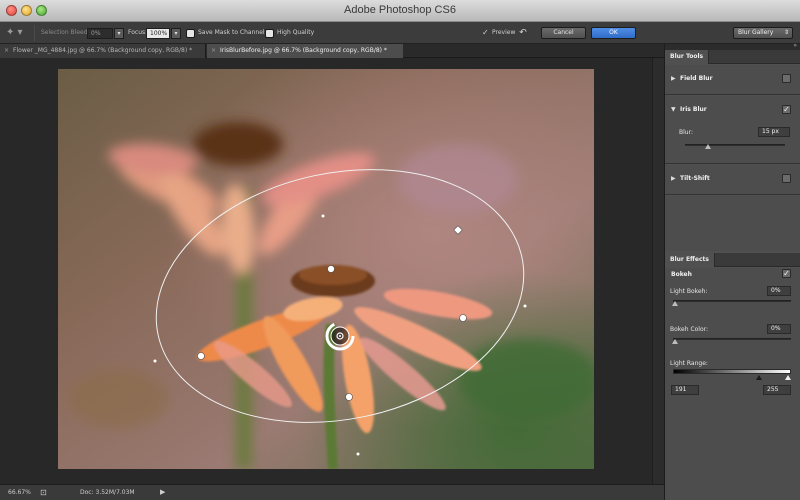  Describe the element at coordinates (43, 492) in the screenshot. I see `share-icon: ⊡` at that location.